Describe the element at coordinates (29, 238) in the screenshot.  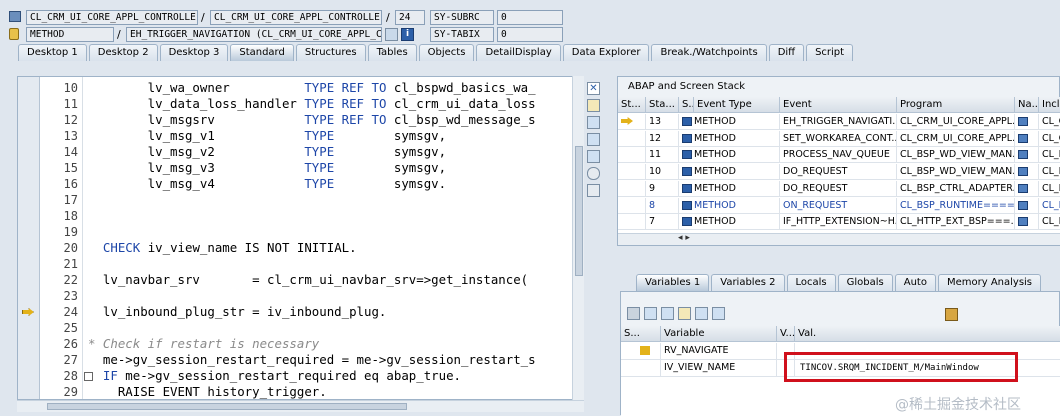
I see `breakpoint-gutter` at that location.